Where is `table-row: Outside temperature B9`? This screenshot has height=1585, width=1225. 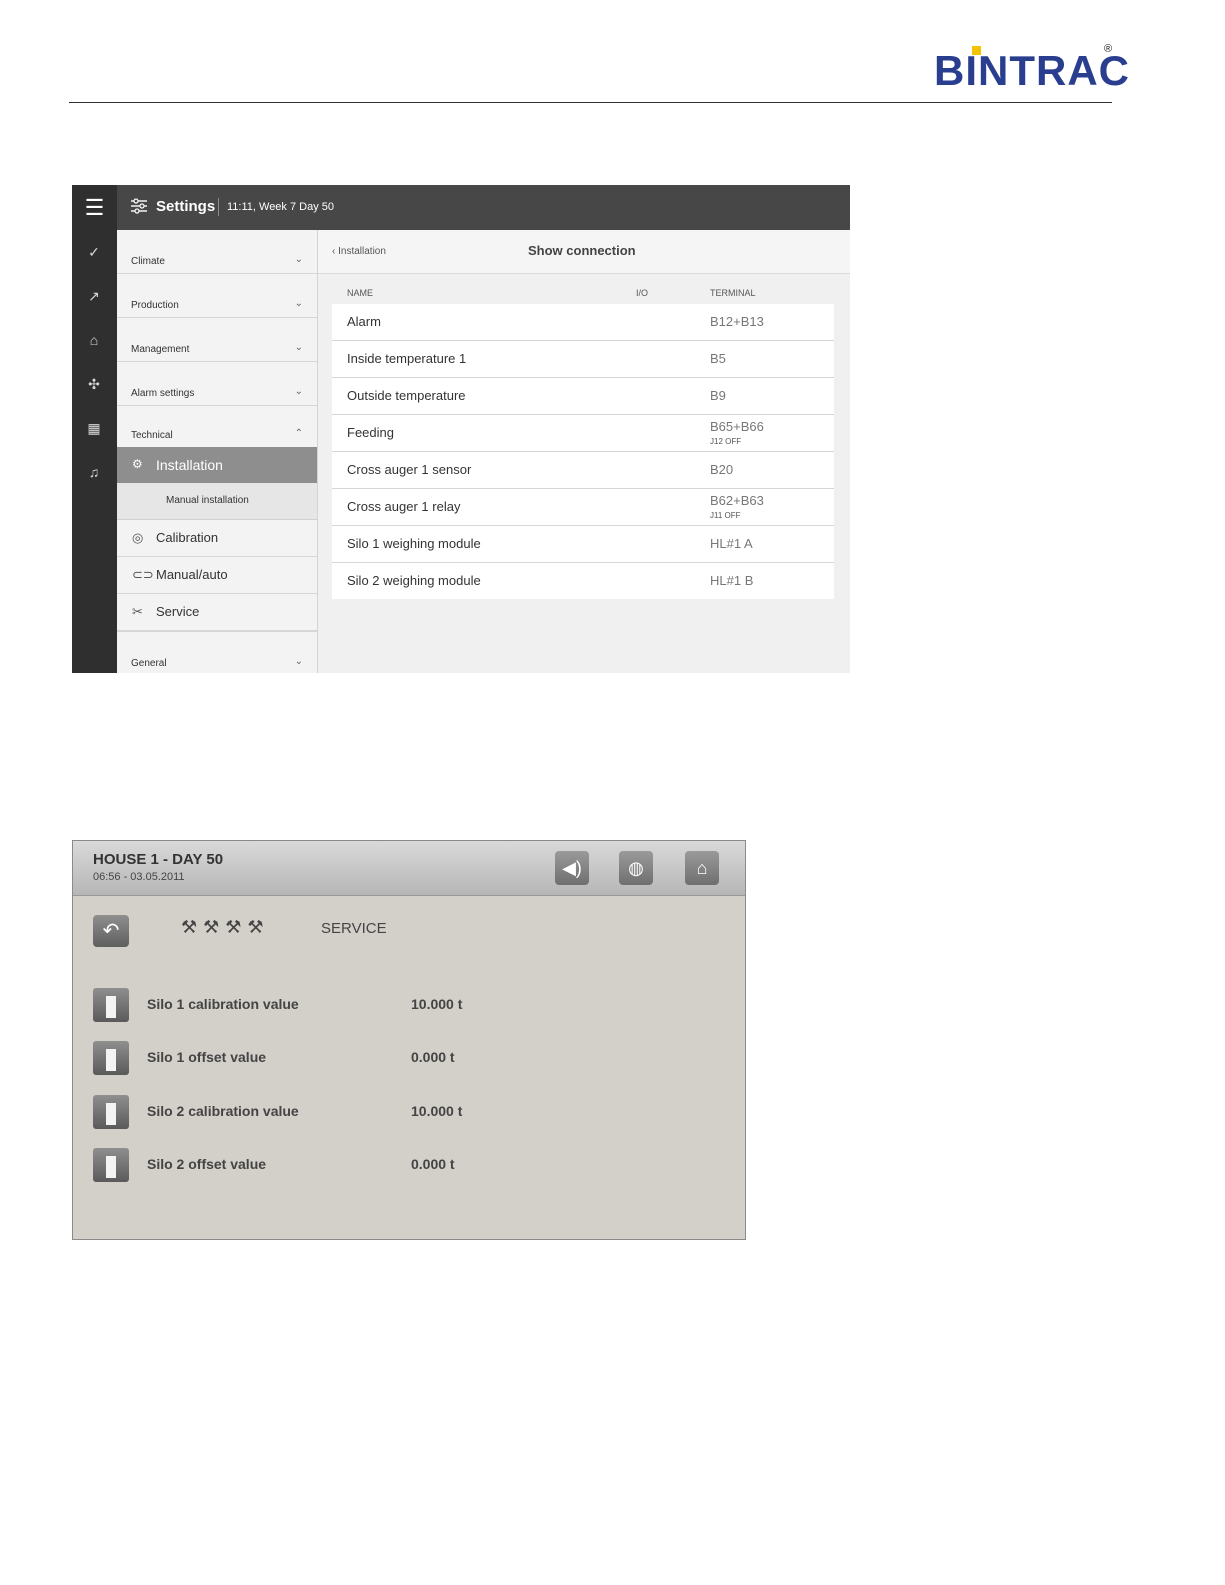 table-row: Outside temperature B9 is located at coordinates (583, 396).